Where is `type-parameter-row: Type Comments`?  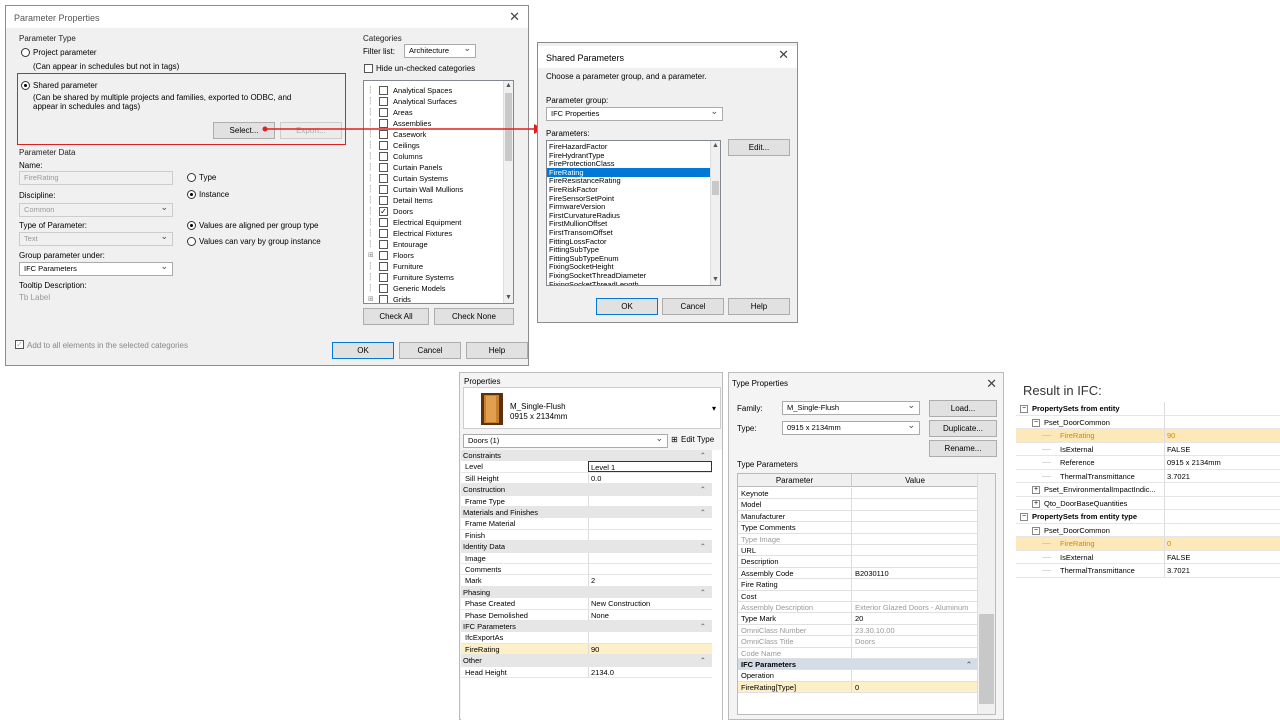
type-parameter-row: Type Comments is located at coordinates (858, 528).